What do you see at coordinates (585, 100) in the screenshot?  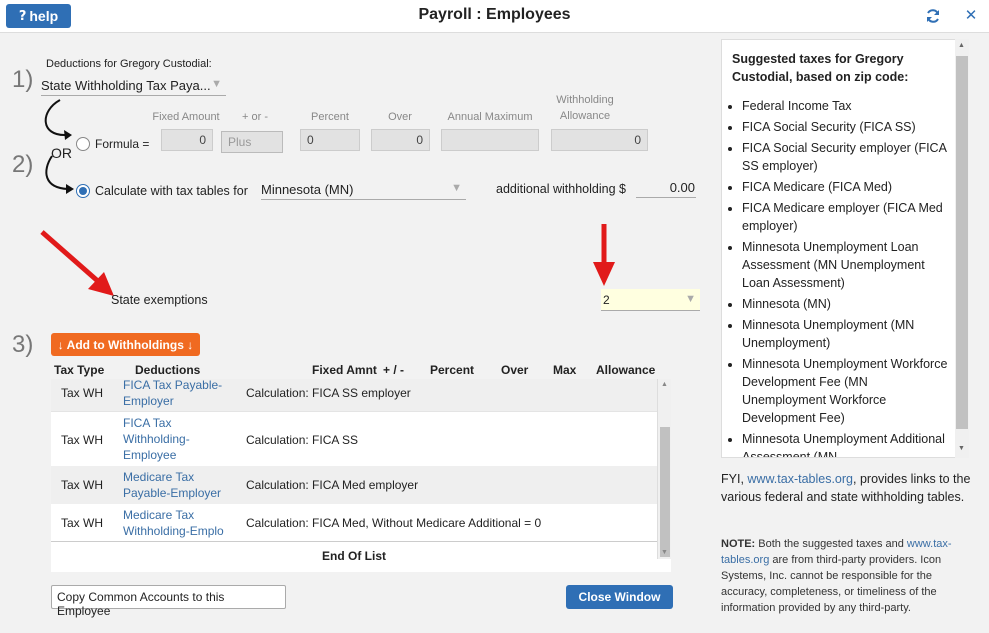 I see `col-allowance-line1: Withholding` at bounding box center [585, 100].